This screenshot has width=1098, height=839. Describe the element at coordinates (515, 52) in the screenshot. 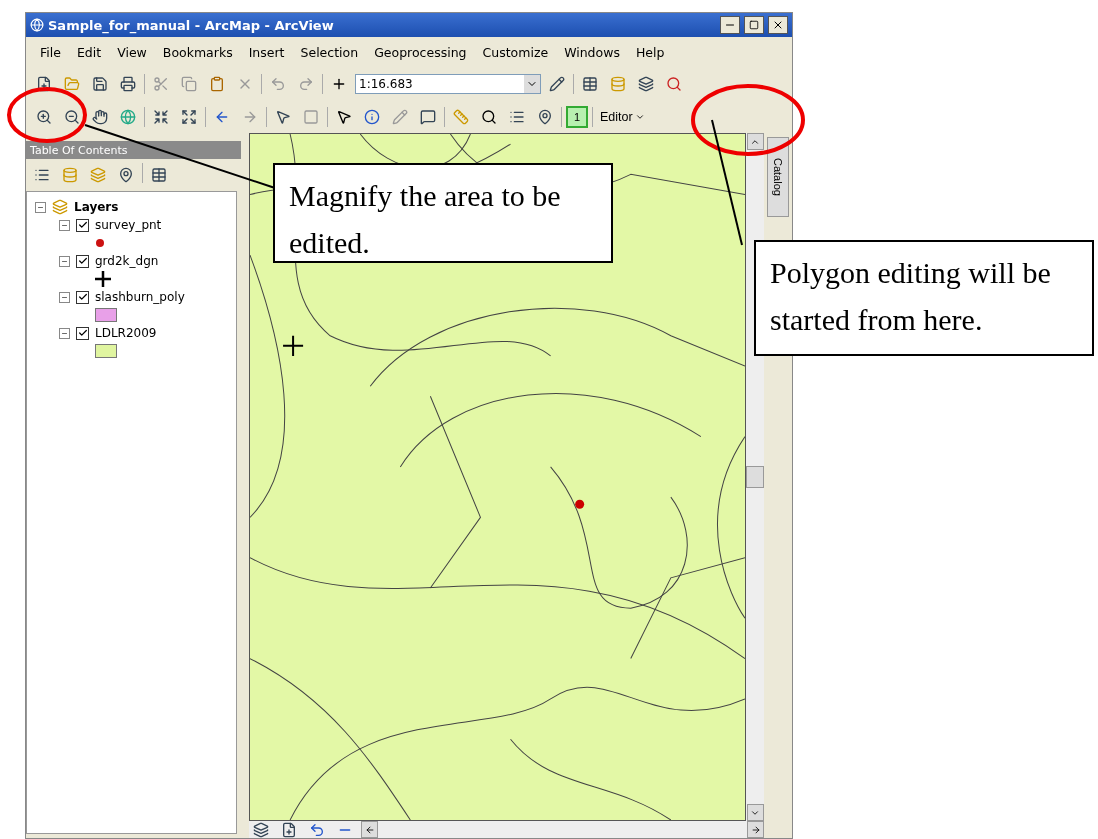

I see `menu-item: Customize` at that location.